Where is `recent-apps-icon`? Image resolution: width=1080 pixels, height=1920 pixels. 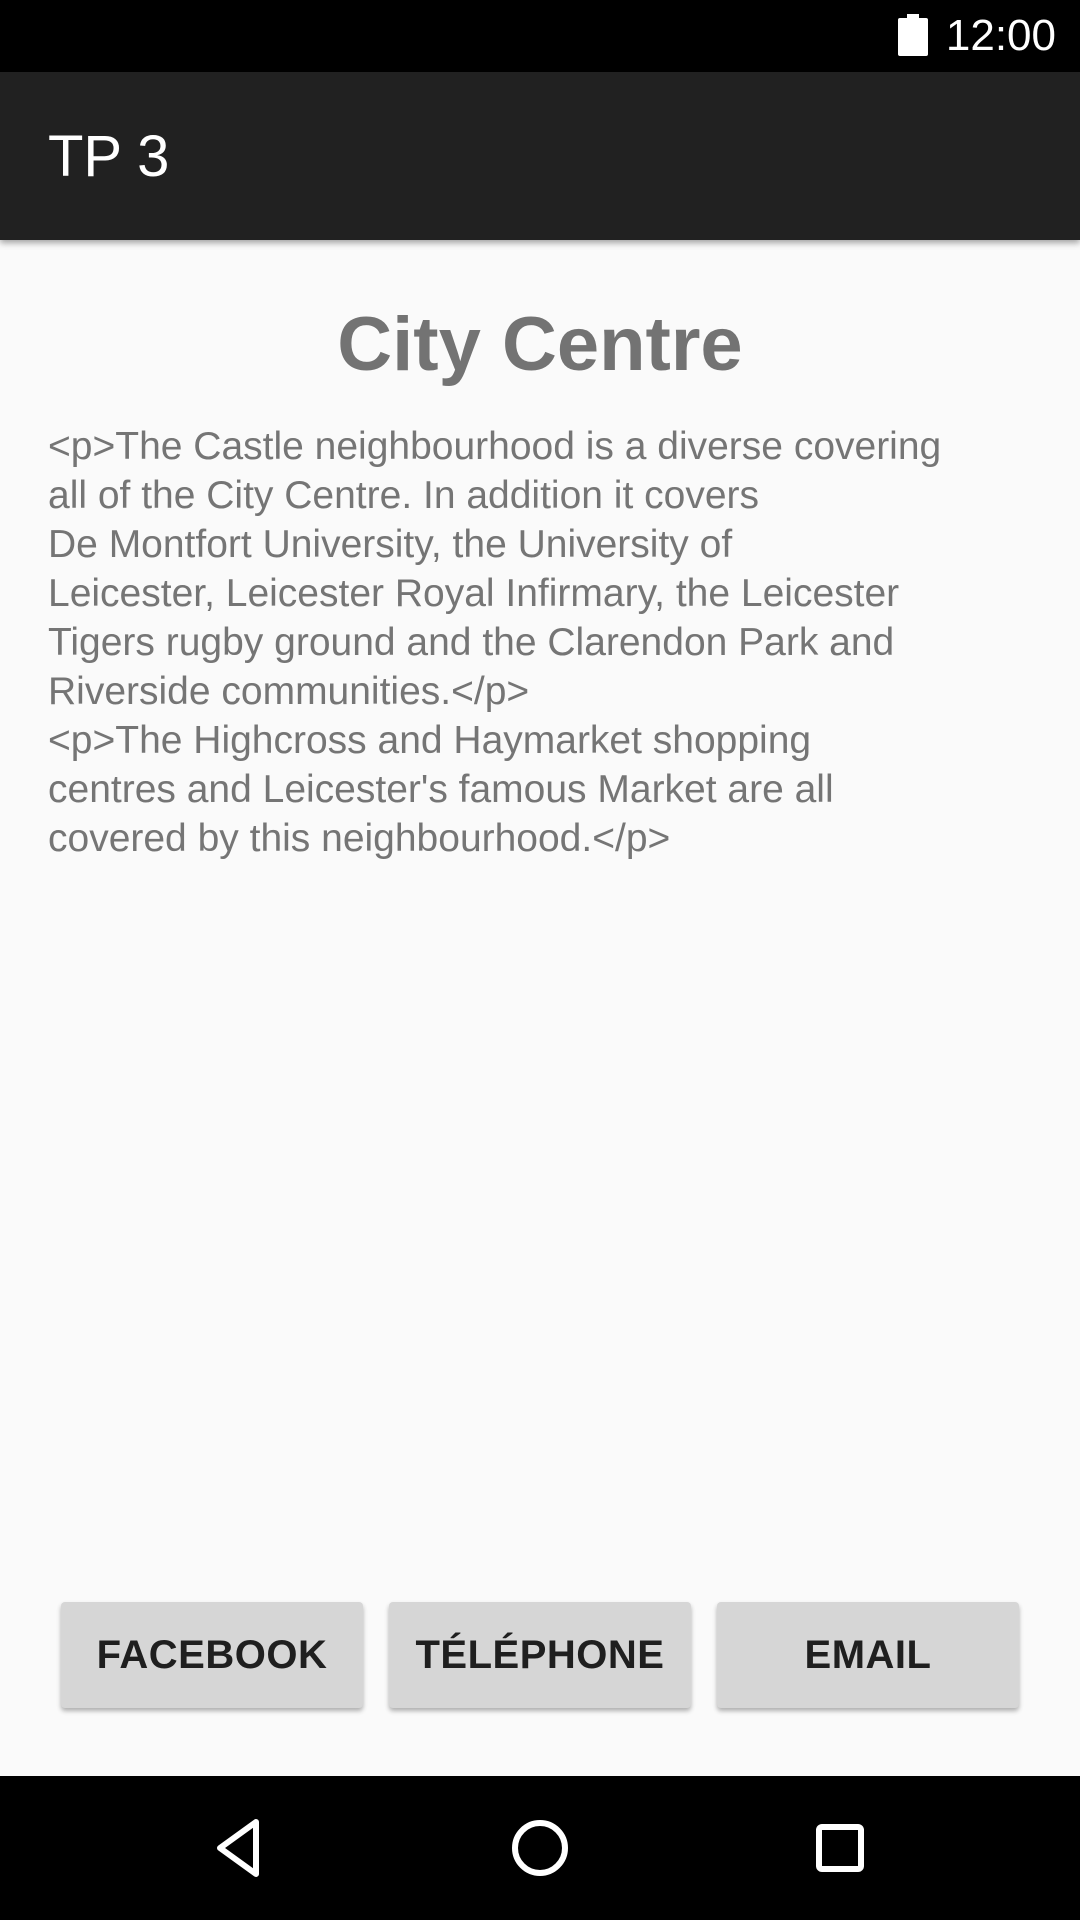 recent-apps-icon is located at coordinates (840, 1848).